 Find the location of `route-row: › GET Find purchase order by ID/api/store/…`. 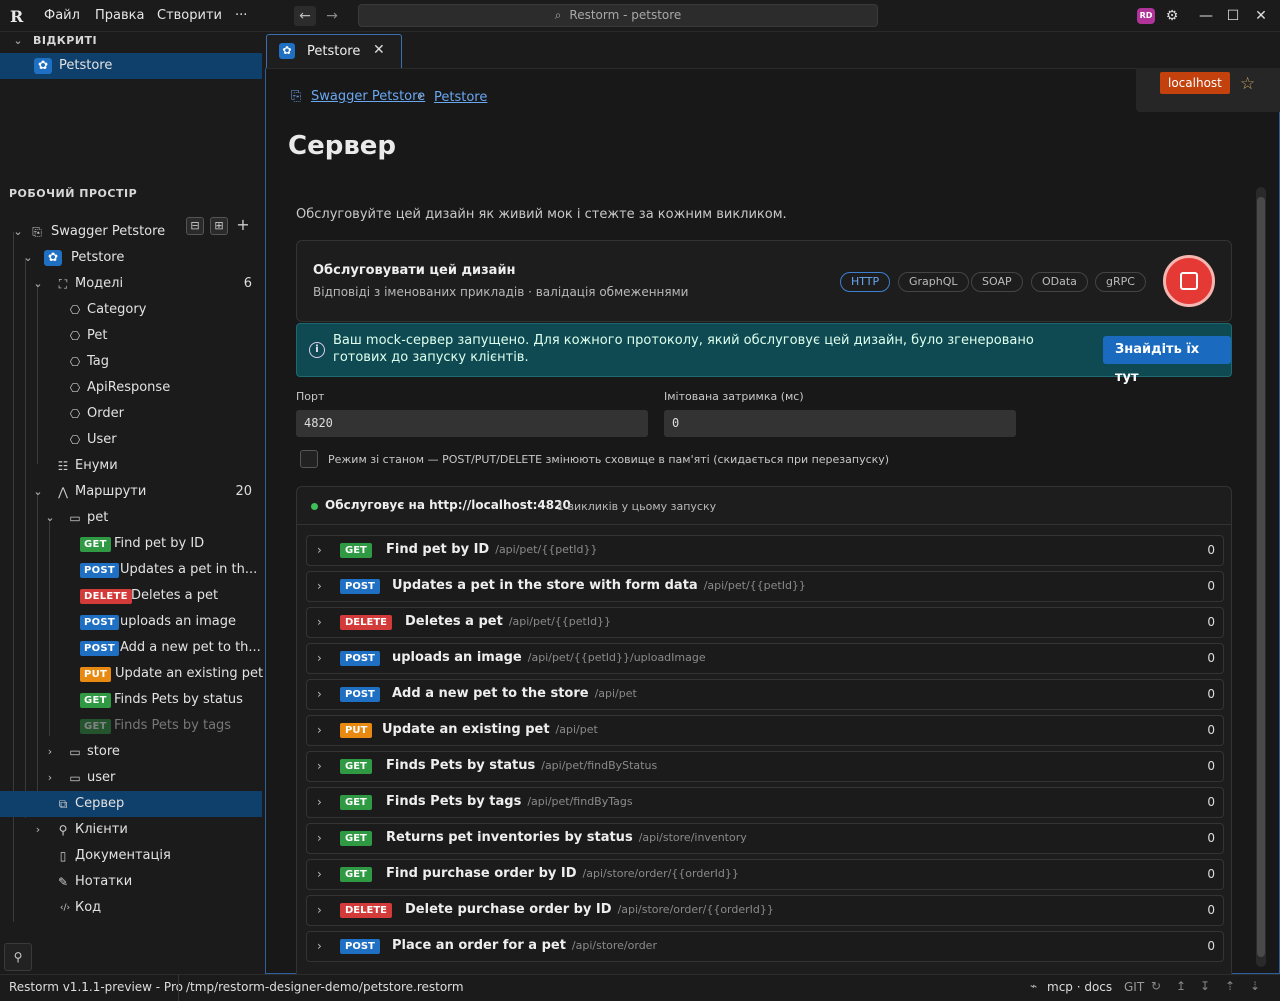

route-row: › GET Find purchase order by ID/api/store/… is located at coordinates (765, 874).